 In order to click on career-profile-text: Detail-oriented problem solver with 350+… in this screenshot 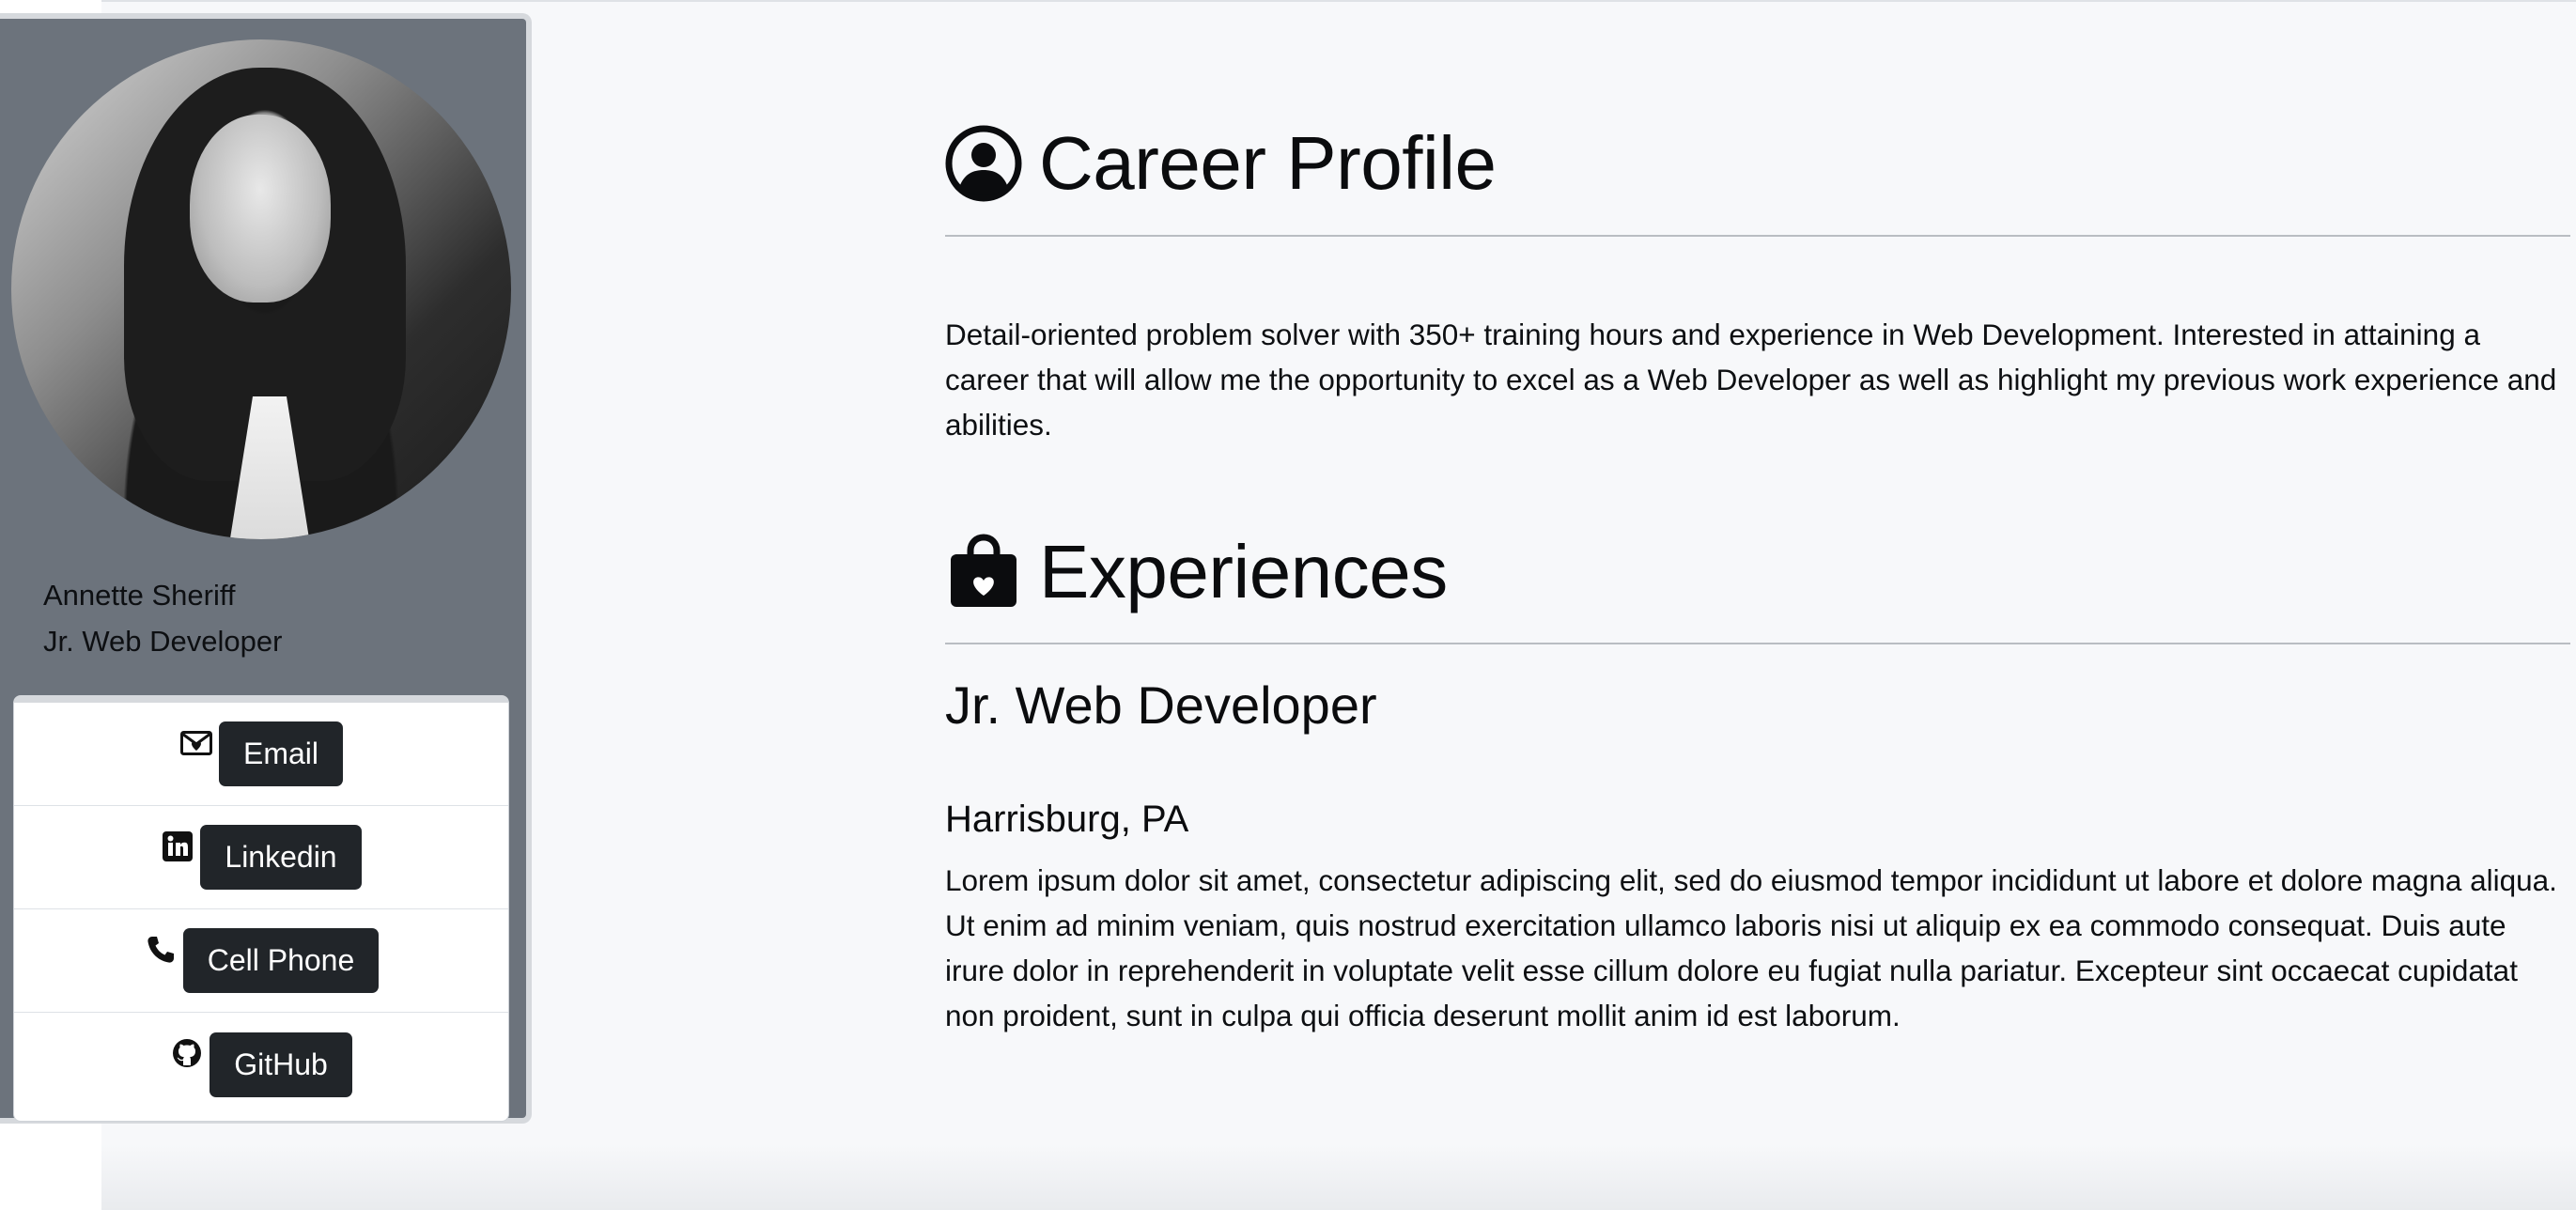, I will do `click(1751, 380)`.